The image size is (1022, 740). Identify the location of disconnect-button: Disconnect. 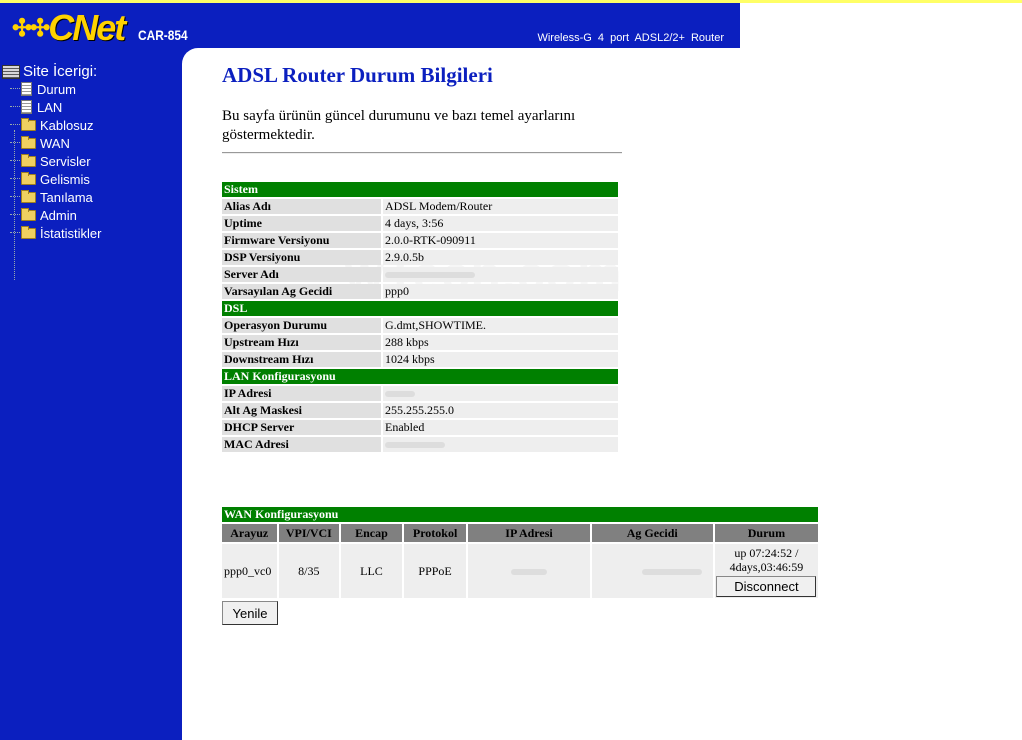
(766, 586).